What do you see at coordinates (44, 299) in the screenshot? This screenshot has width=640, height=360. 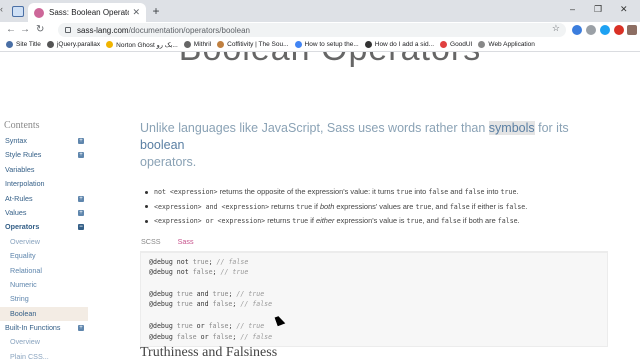 I see `sidebar-item-string: String` at bounding box center [44, 299].